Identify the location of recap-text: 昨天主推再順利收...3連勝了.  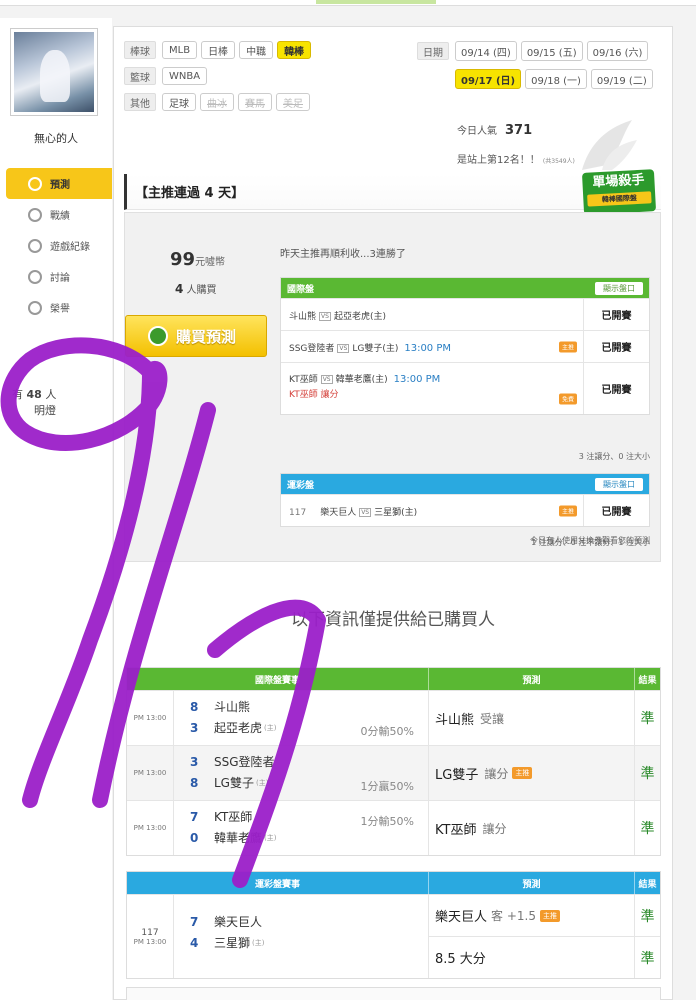
(343, 254).